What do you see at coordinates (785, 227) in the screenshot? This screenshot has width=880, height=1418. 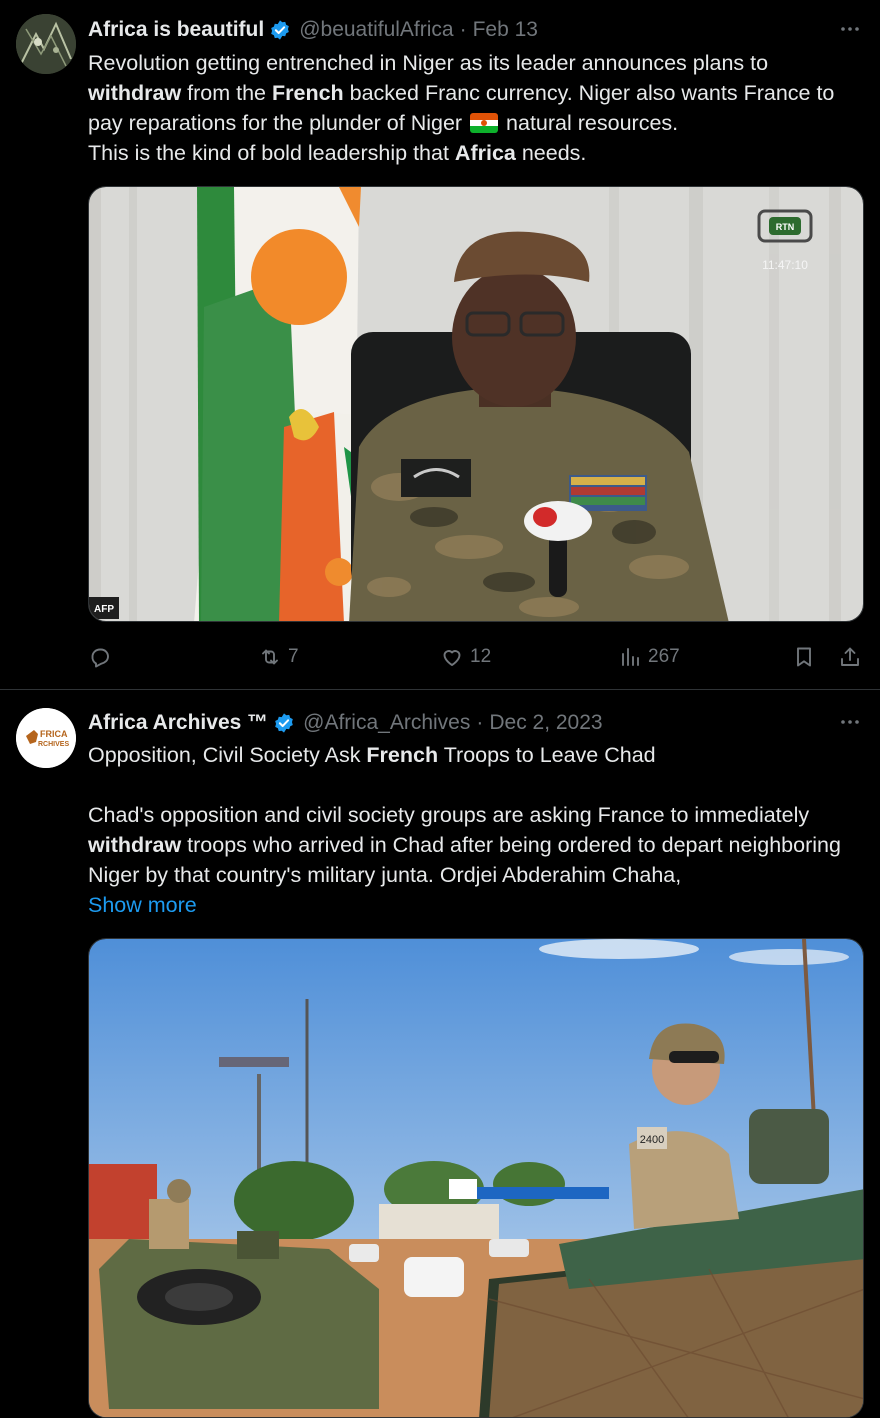 I see `broadcaster-logo-text: RTN` at bounding box center [785, 227].